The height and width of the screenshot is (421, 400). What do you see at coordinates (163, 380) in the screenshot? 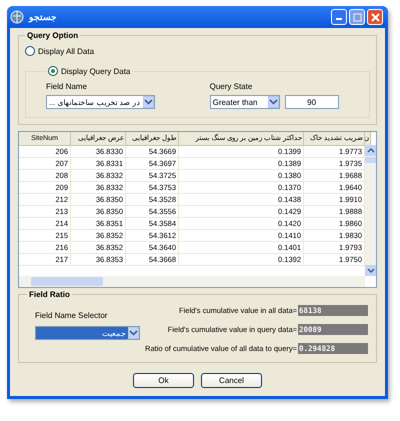
I see `ok-button: Ok` at bounding box center [163, 380].